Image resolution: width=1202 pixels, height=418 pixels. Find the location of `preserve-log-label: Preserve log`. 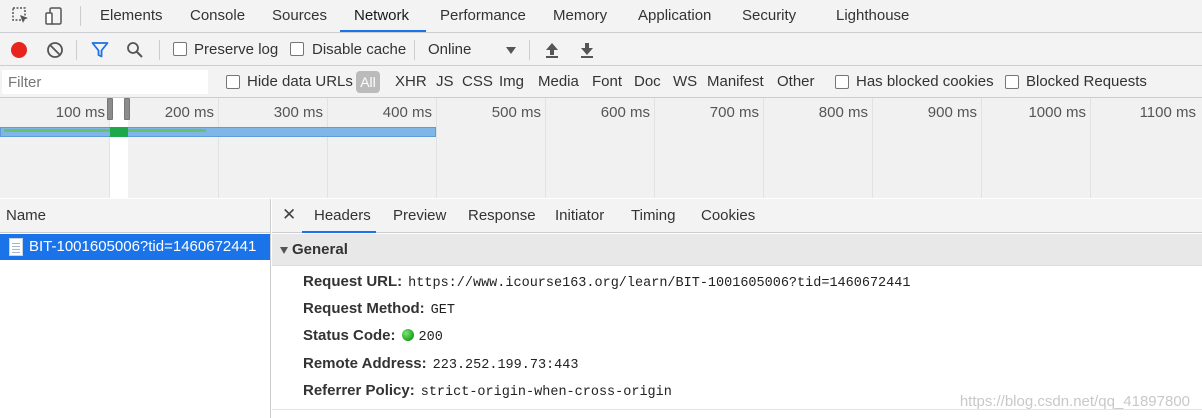

preserve-log-label: Preserve log is located at coordinates (236, 49).